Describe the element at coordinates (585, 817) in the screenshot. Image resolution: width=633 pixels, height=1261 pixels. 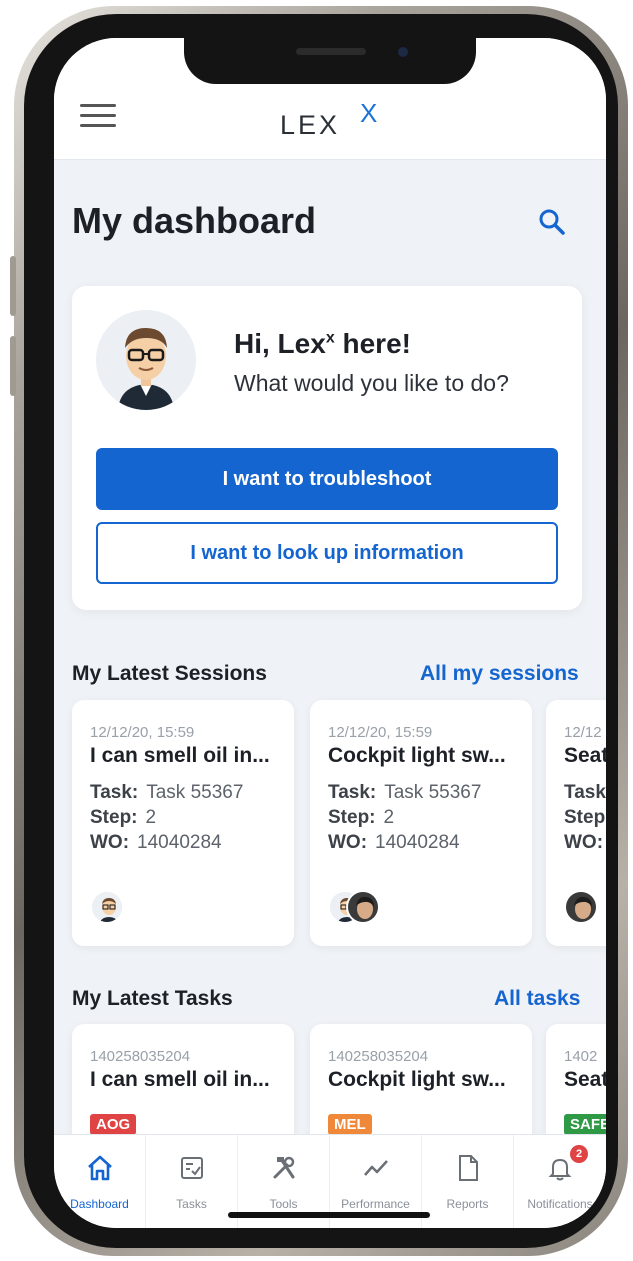
I see `session-step: Step:` at that location.